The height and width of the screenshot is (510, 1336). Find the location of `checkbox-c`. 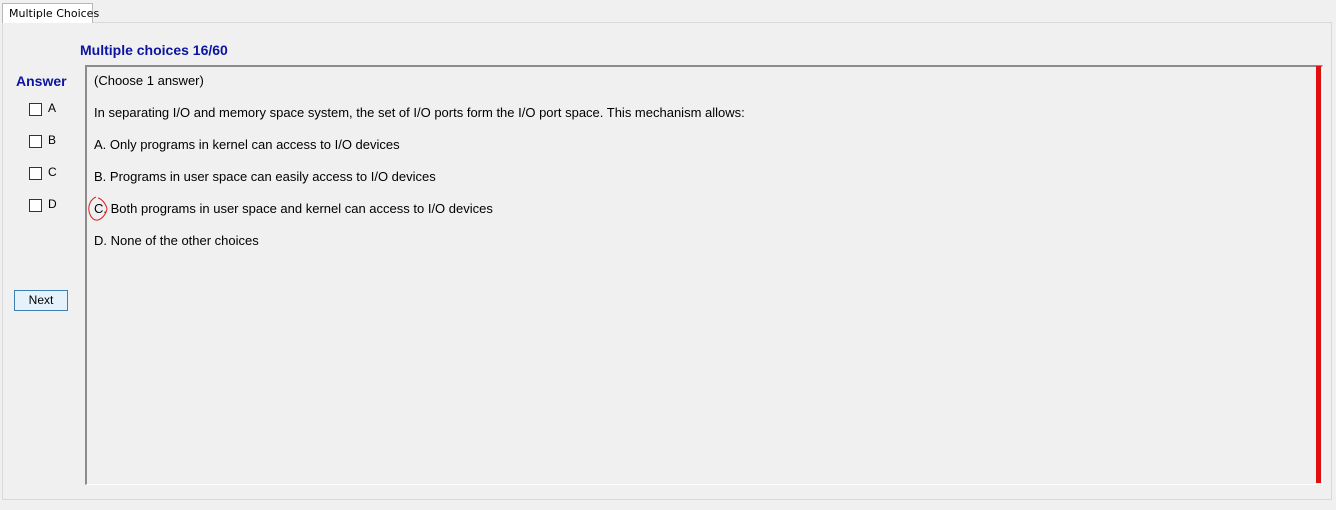

checkbox-c is located at coordinates (35, 173).